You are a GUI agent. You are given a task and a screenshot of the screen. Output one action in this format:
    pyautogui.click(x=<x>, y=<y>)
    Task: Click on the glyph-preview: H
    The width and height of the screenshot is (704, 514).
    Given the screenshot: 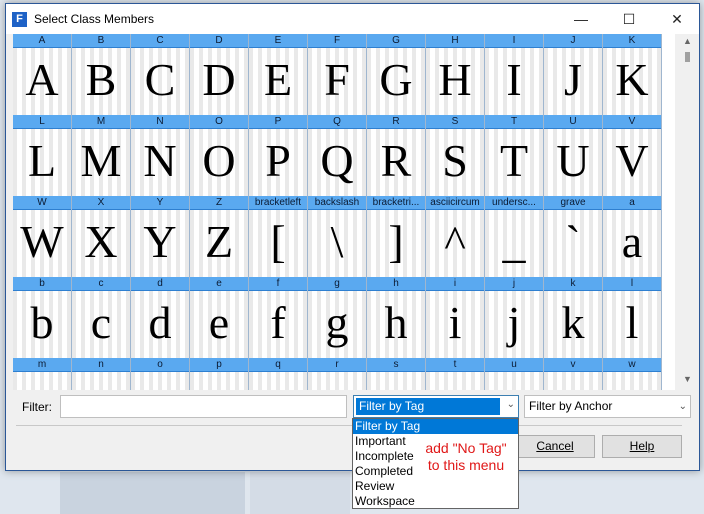 What is the action you would take?
    pyautogui.click(x=455, y=81)
    